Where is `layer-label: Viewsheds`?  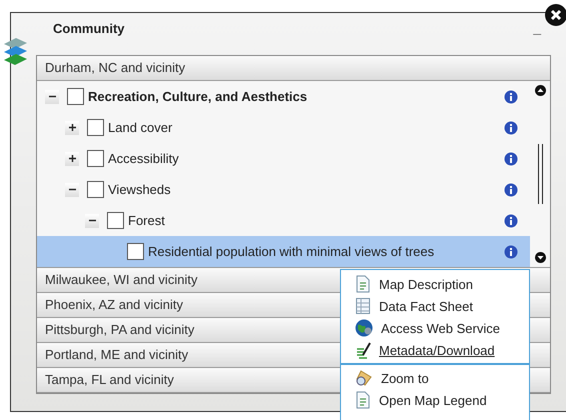 layer-label: Viewsheds is located at coordinates (139, 189).